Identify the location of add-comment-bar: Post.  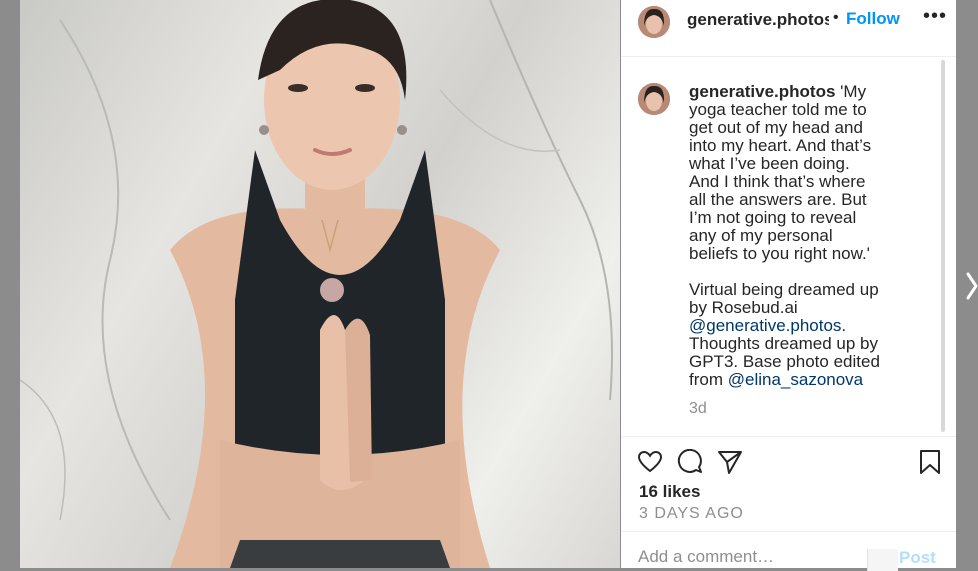
(788, 551).